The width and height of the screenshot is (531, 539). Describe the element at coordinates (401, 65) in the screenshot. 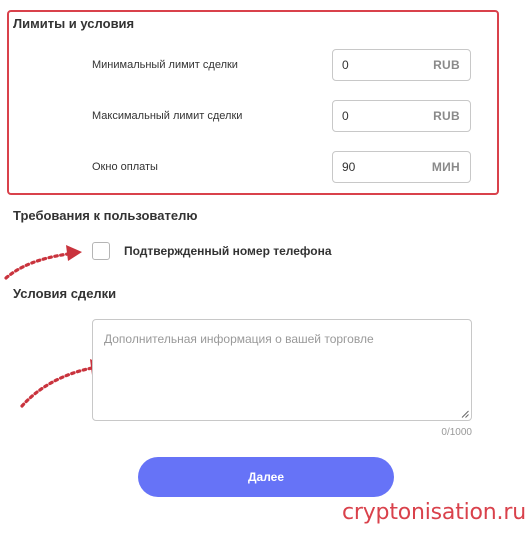

I see `min-limit-input: 0 RUB` at that location.